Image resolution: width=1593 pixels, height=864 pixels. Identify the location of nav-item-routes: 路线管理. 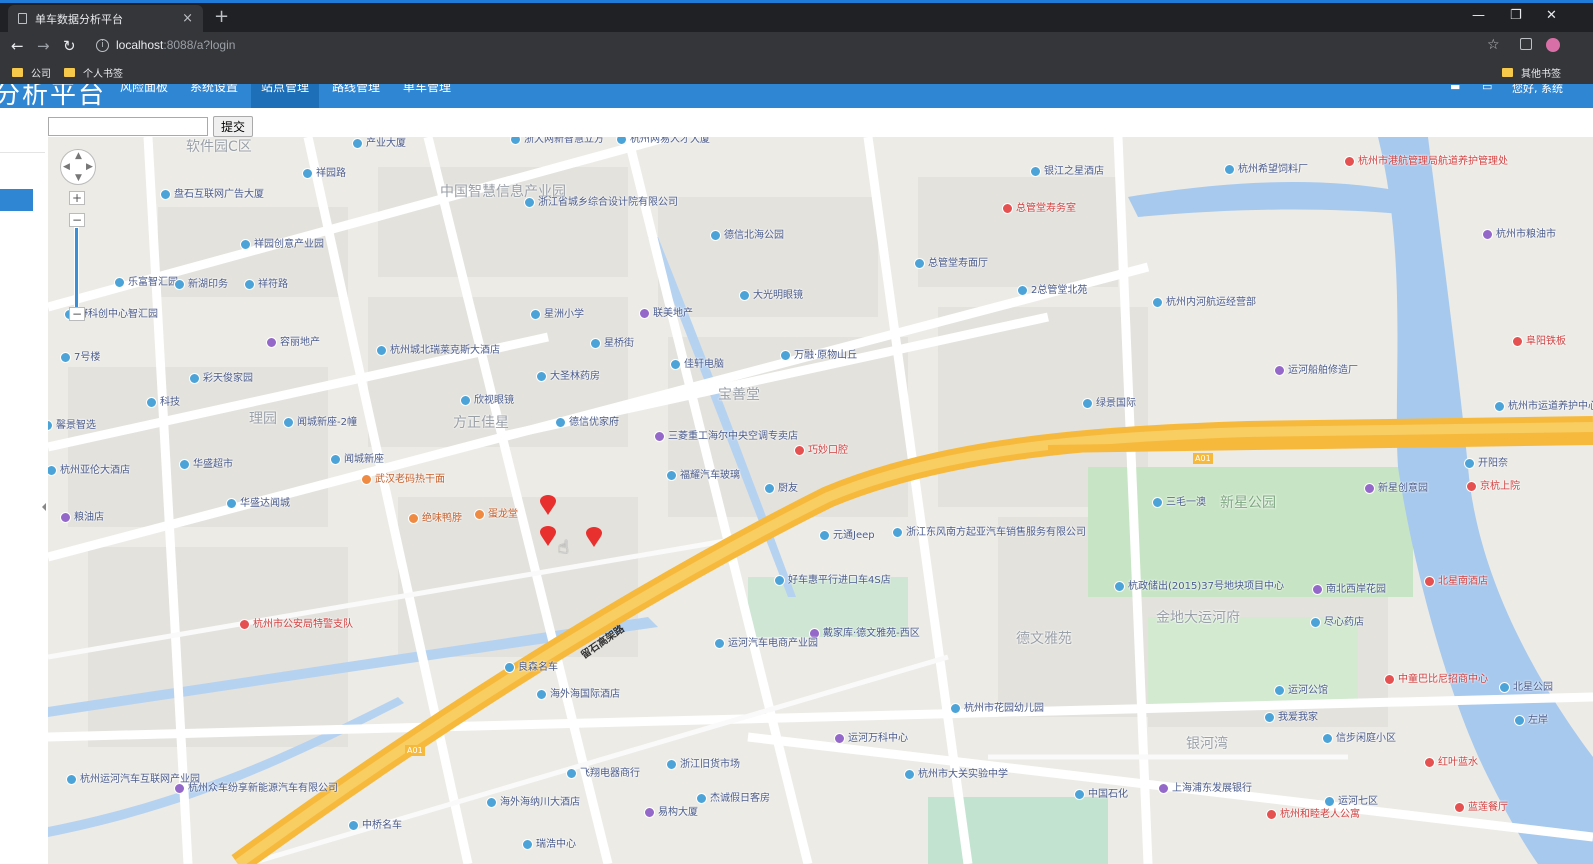
(356, 96).